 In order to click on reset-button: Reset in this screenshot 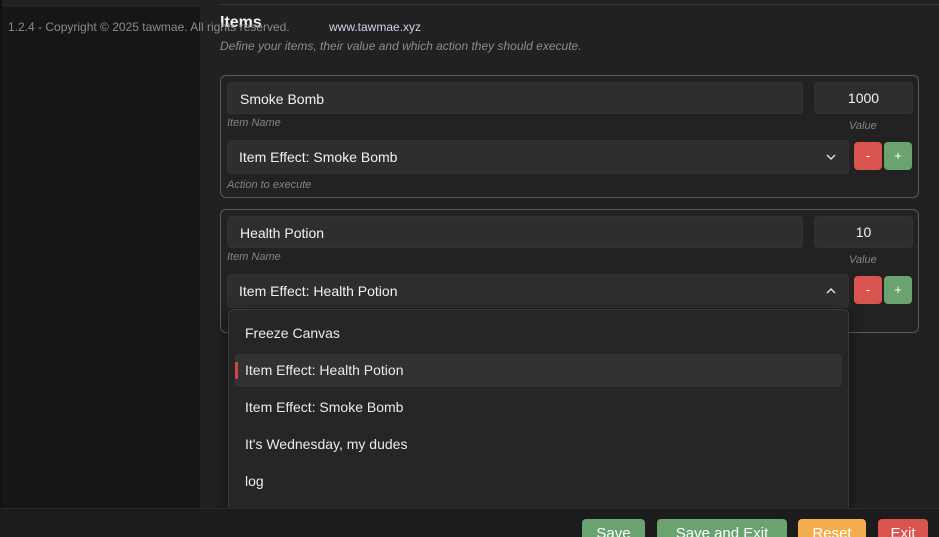, I will do `click(832, 528)`.